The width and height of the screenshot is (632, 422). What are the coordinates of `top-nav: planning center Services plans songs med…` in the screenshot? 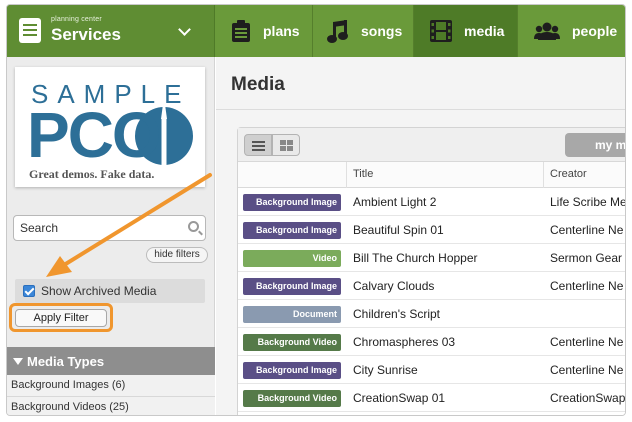 It's located at (316, 31).